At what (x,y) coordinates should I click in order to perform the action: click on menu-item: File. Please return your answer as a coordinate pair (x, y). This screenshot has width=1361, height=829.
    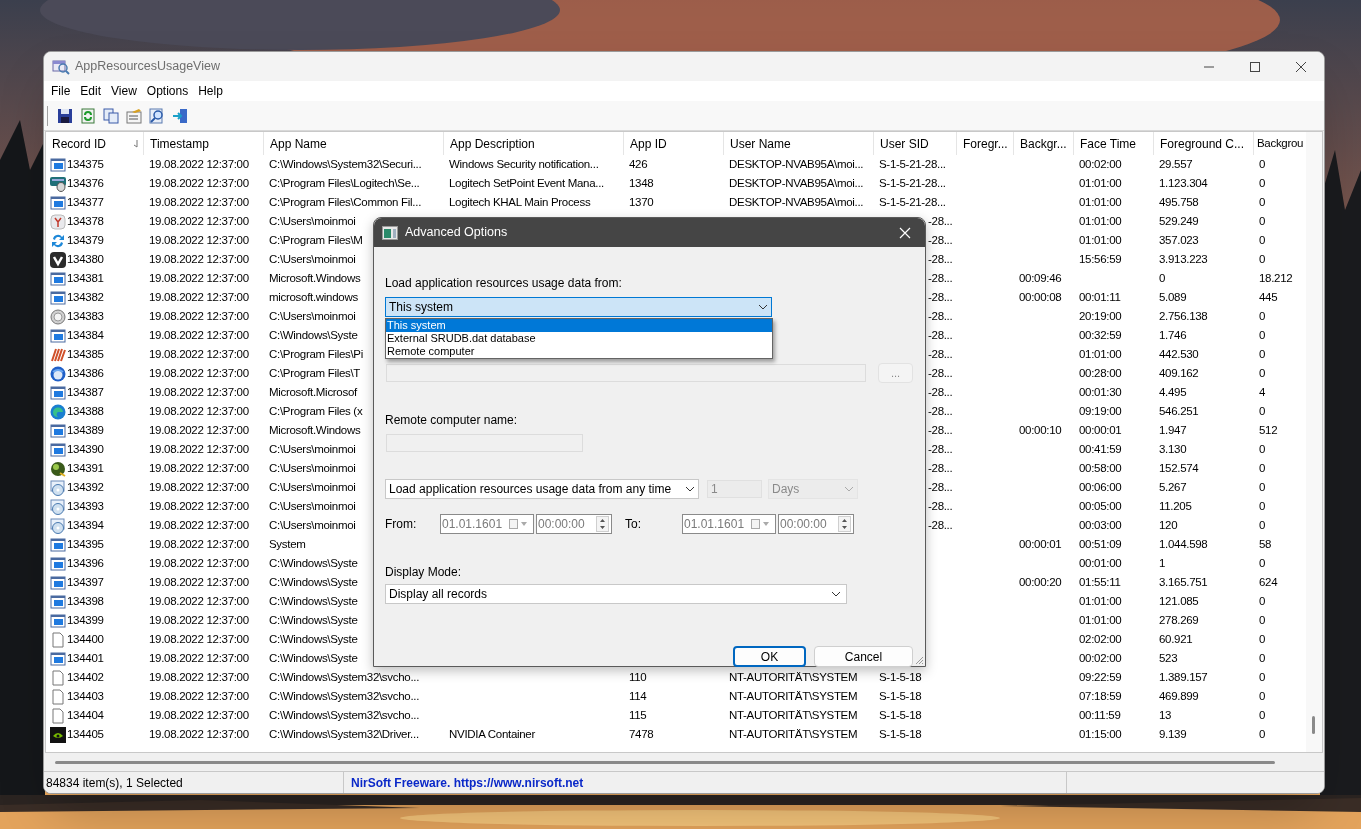
    Looking at the image, I should click on (61, 91).